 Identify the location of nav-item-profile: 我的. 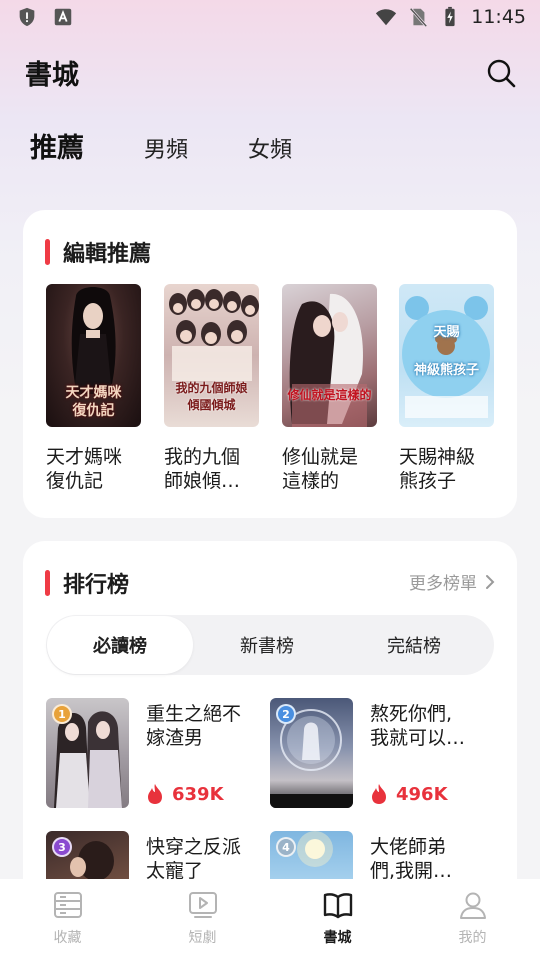
(472, 919).